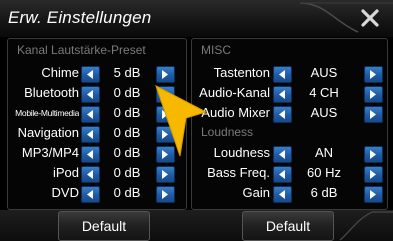 This screenshot has width=393, height=241. I want to click on decrease-button-dvd, so click(90, 194).